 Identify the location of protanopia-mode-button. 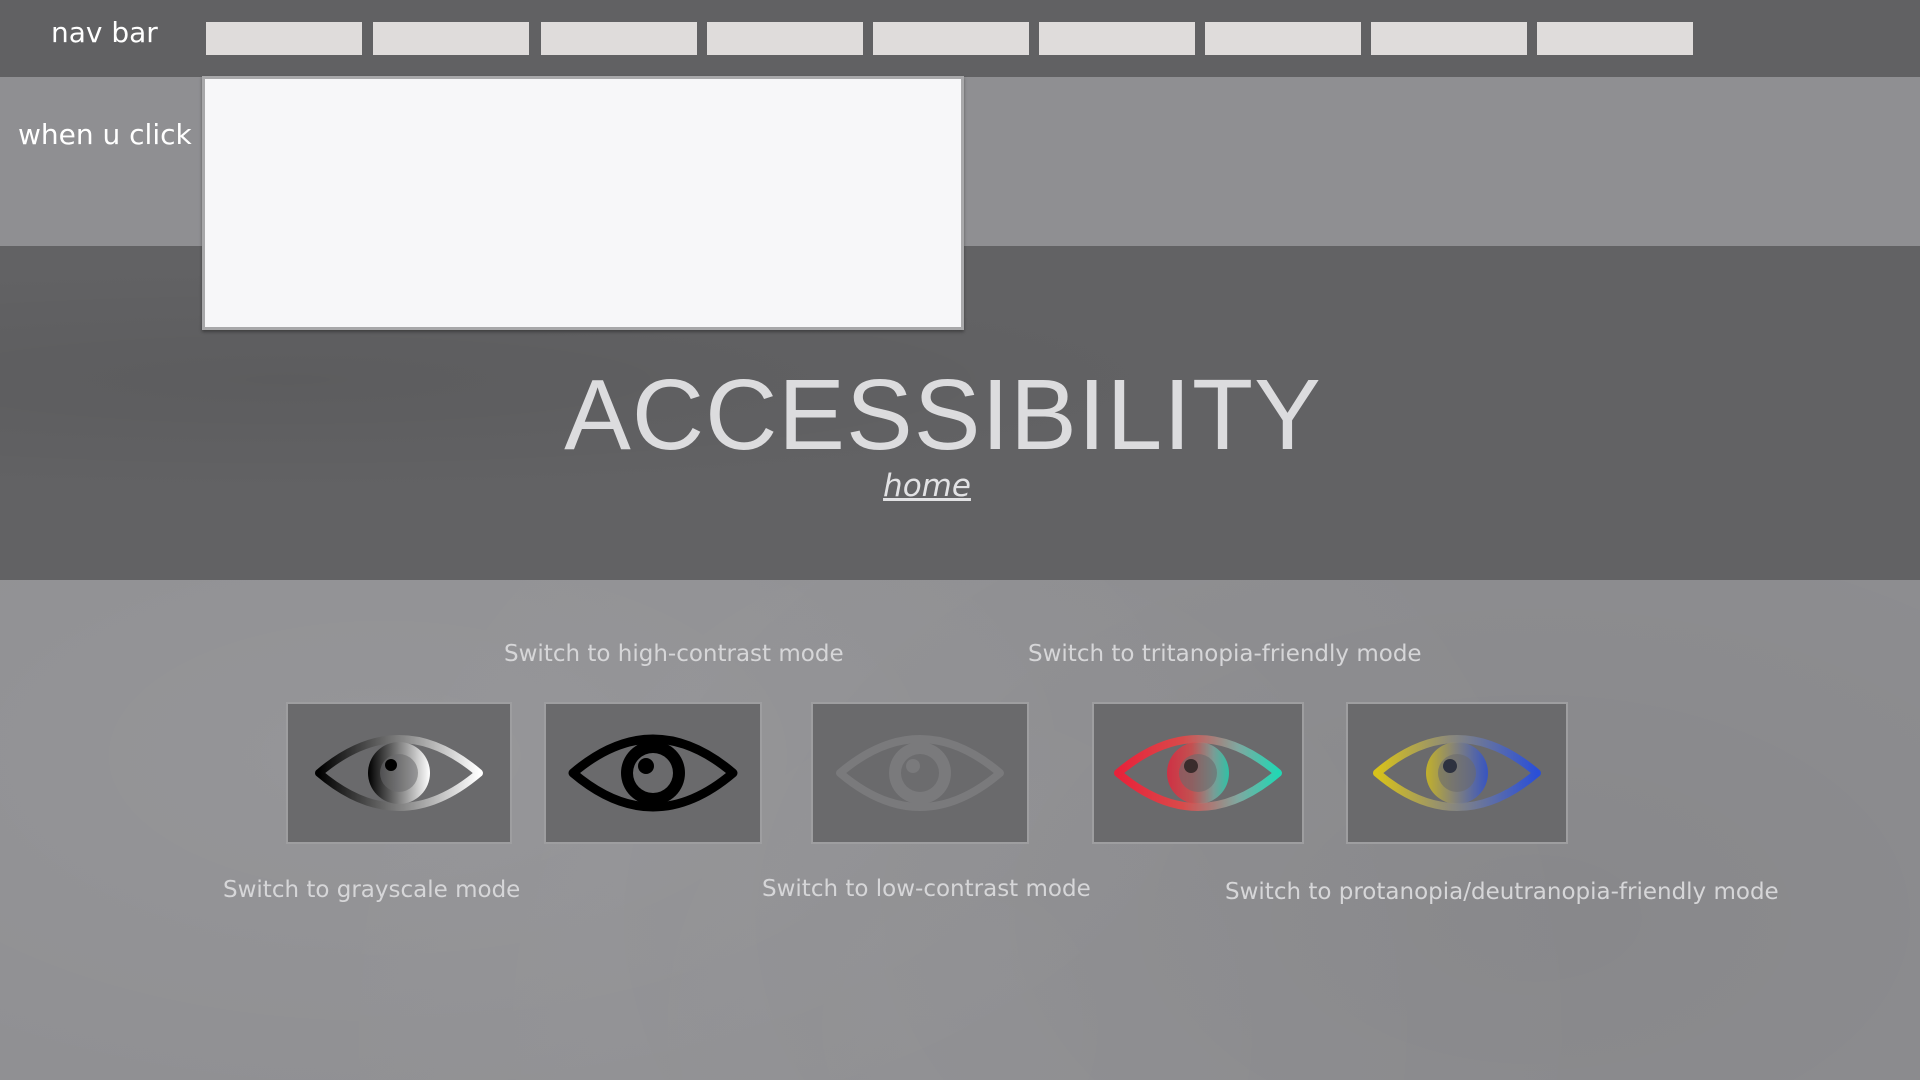
(1457, 773).